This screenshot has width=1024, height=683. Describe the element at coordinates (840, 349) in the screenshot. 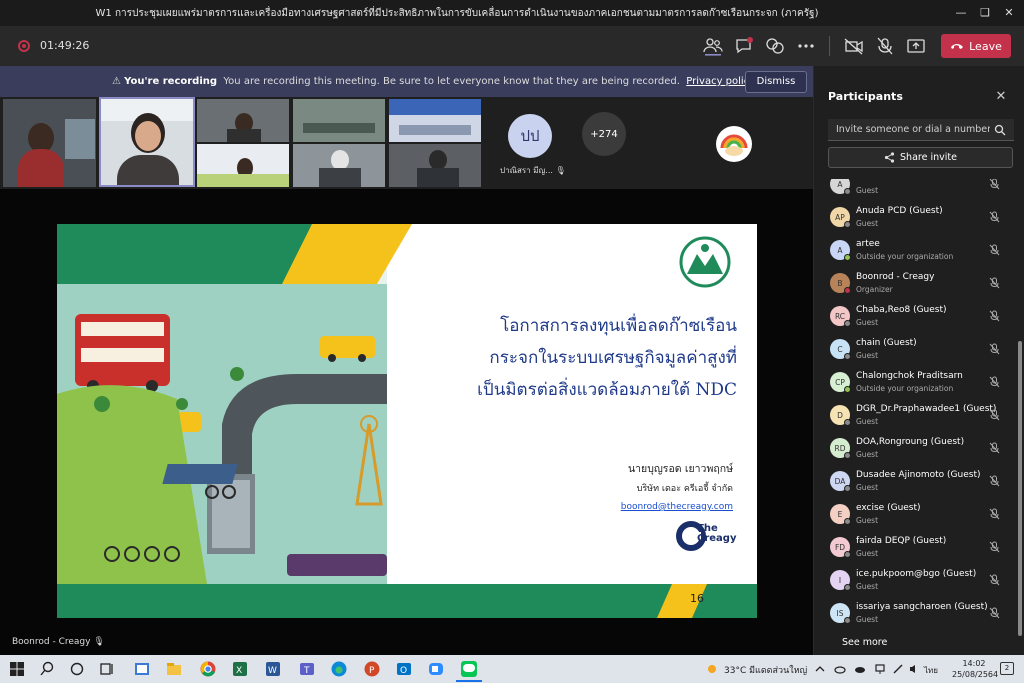

I see `participant-avatar: C` at that location.